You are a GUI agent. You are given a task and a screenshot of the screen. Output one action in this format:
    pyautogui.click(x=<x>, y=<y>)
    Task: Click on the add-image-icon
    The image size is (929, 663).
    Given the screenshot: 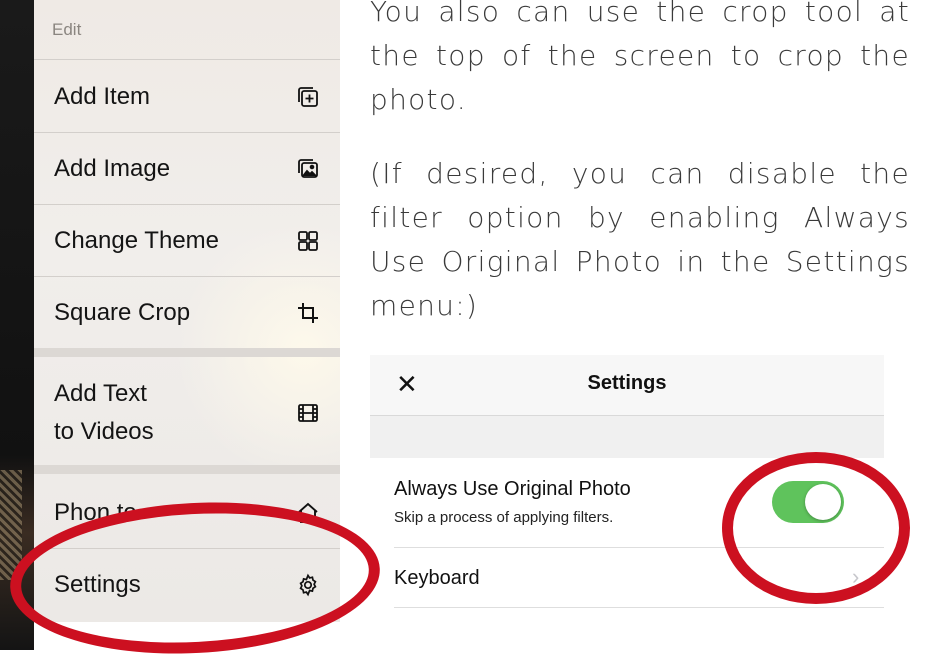 What is the action you would take?
    pyautogui.click(x=308, y=169)
    